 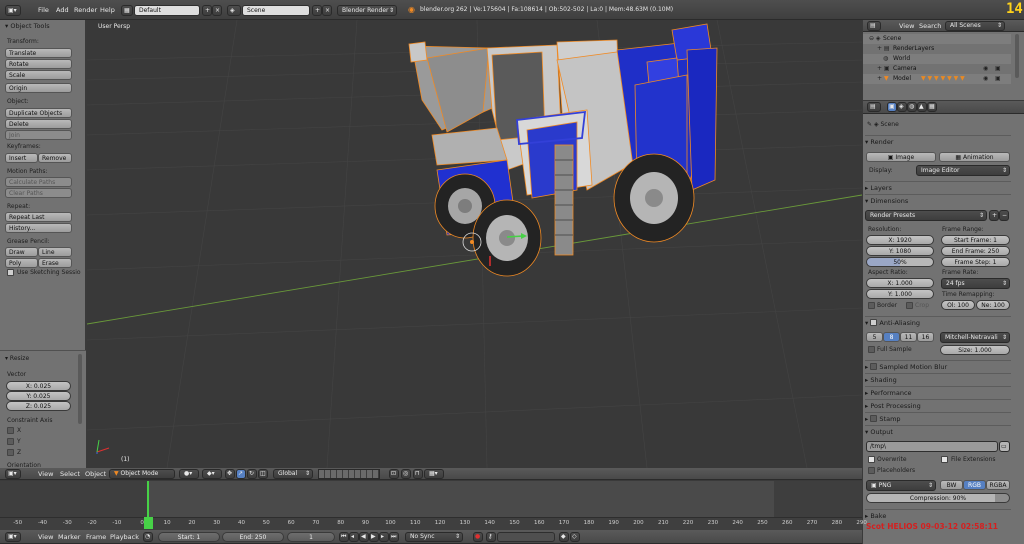 What do you see at coordinates (938, 366) in the screenshot?
I see `motion-blur-panel-header: ▸ Sampled Motion Blur` at bounding box center [938, 366].